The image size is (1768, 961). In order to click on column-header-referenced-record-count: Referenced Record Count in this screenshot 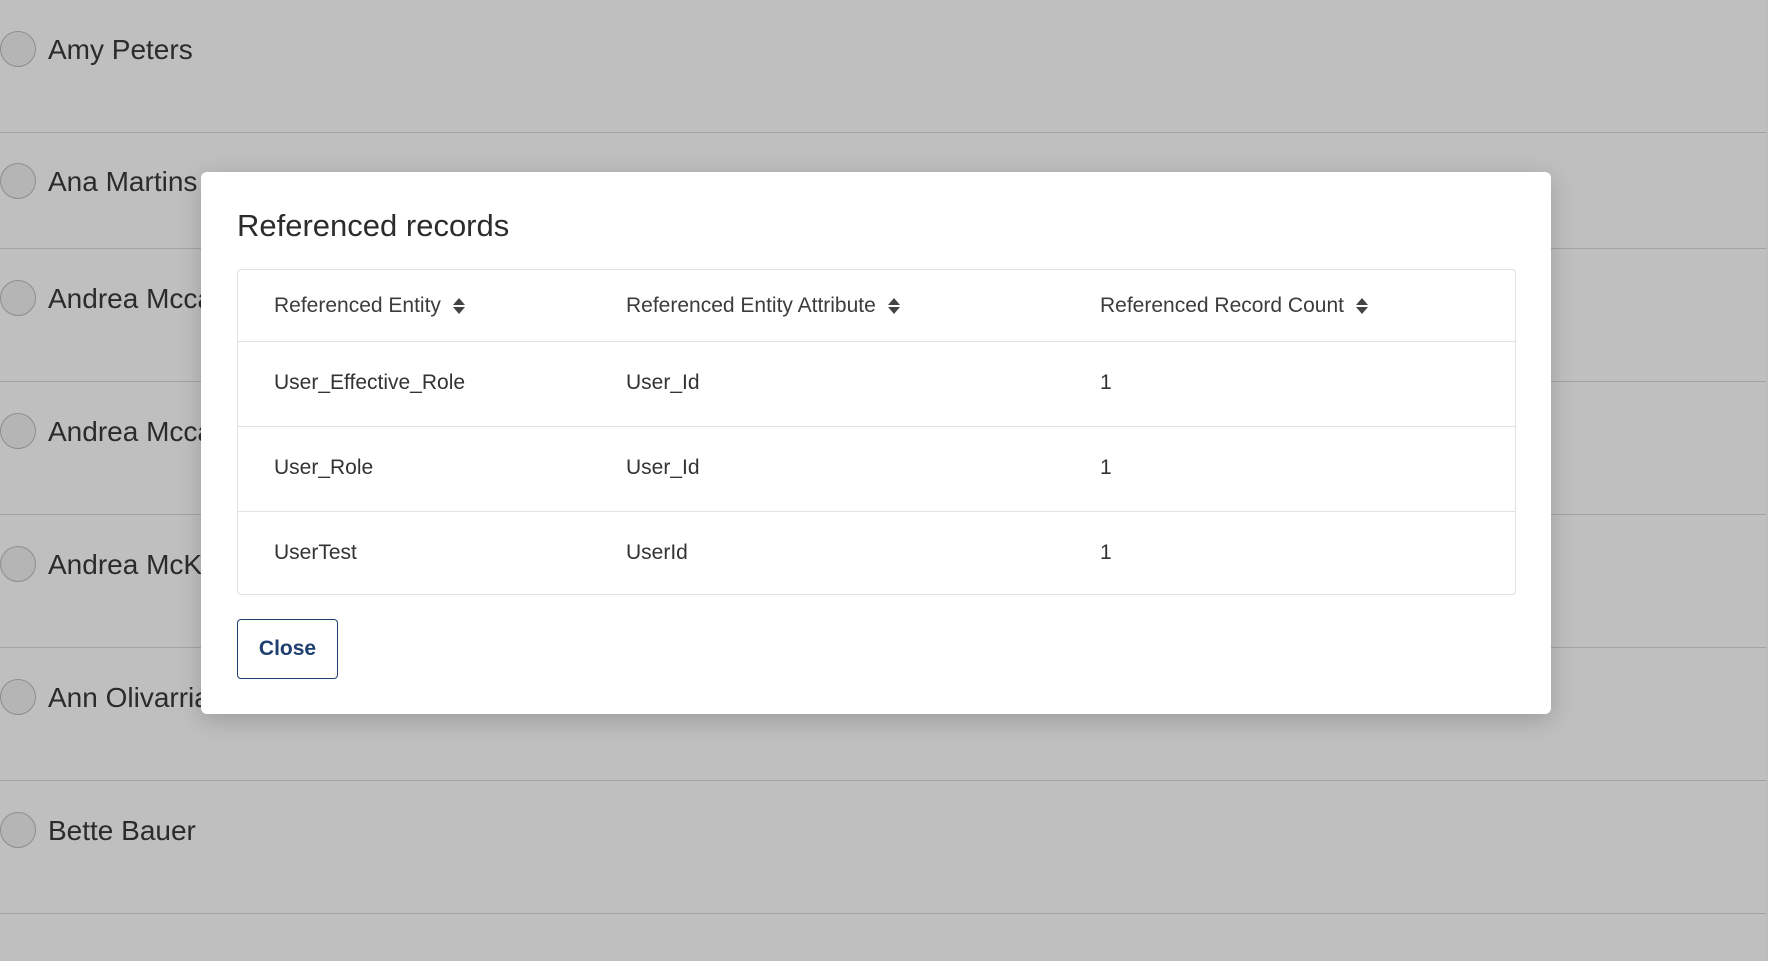, I will do `click(1234, 306)`.